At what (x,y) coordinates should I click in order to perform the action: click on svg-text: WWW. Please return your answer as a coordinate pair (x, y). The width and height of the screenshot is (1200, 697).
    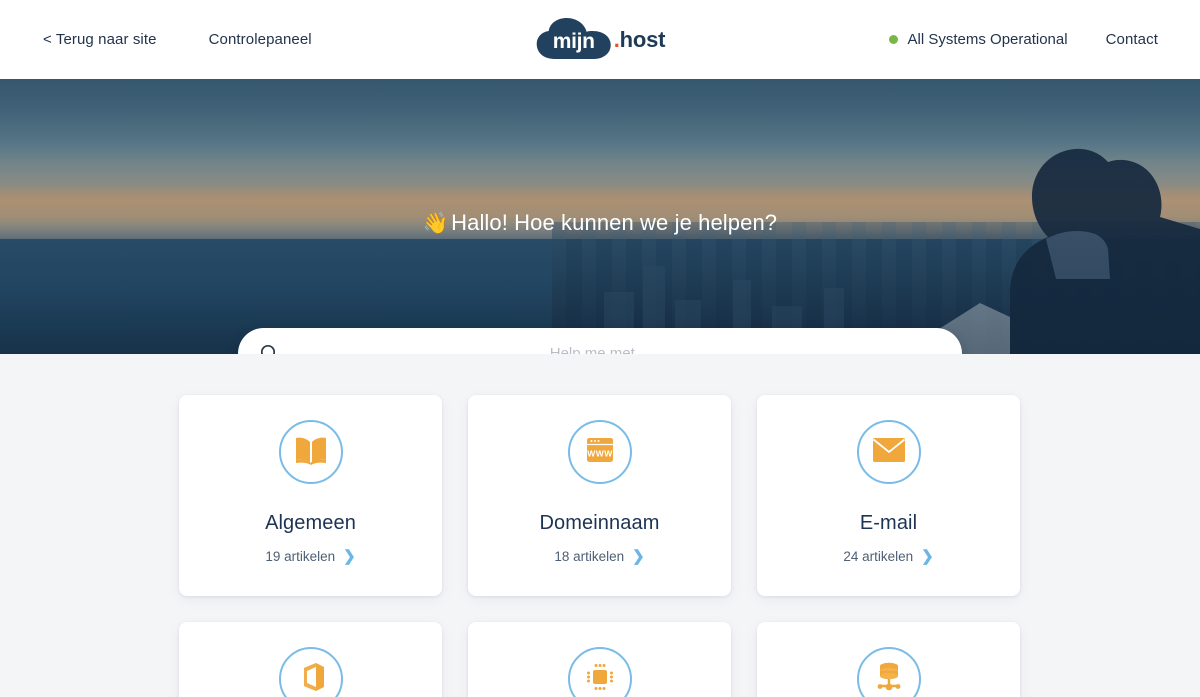
    Looking at the image, I should click on (600, 453).